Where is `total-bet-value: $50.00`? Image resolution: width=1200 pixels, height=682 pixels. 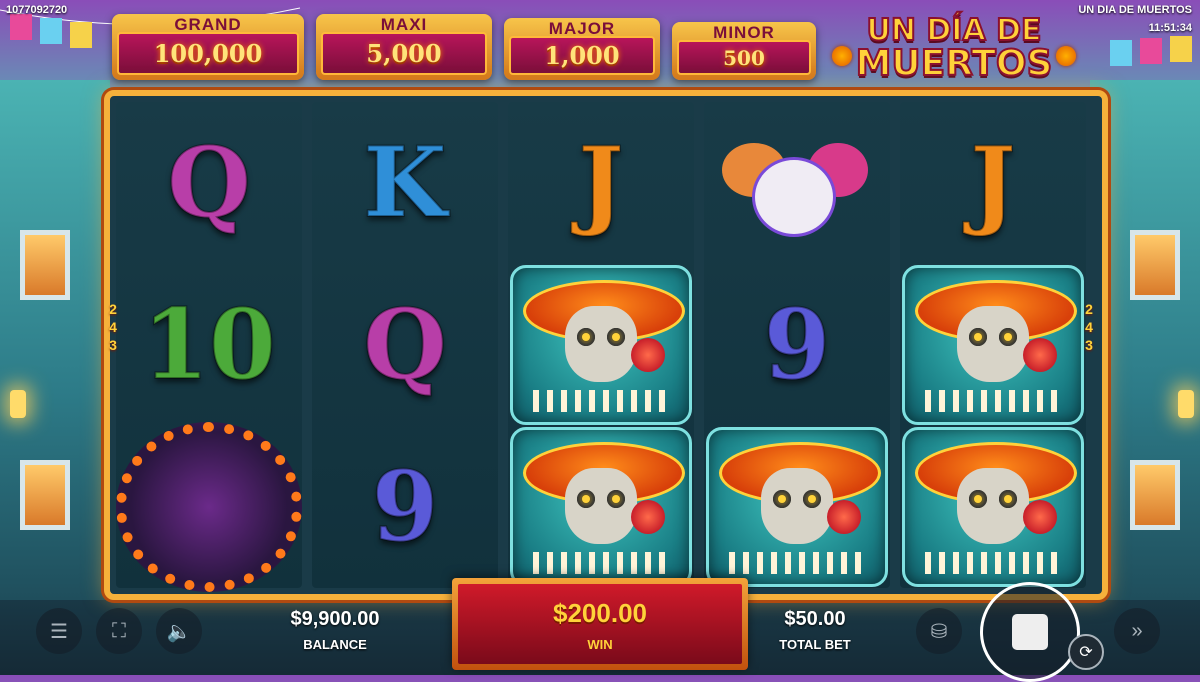 total-bet-value: $50.00 is located at coordinates (815, 619).